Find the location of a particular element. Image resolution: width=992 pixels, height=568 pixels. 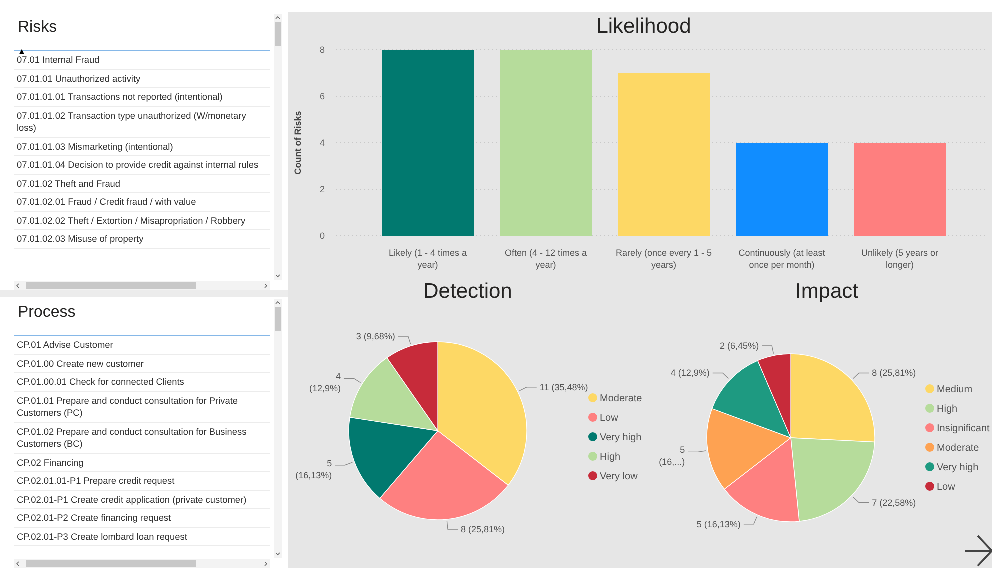

category-label: Unlikely (5 years or longer) is located at coordinates (900, 259).